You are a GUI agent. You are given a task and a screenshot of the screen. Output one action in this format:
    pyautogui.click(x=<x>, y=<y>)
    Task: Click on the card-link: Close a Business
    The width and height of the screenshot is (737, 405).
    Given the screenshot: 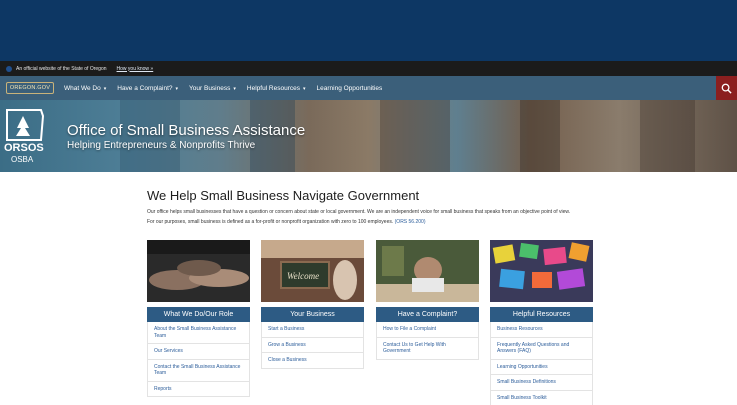 What is the action you would take?
    pyautogui.click(x=312, y=361)
    